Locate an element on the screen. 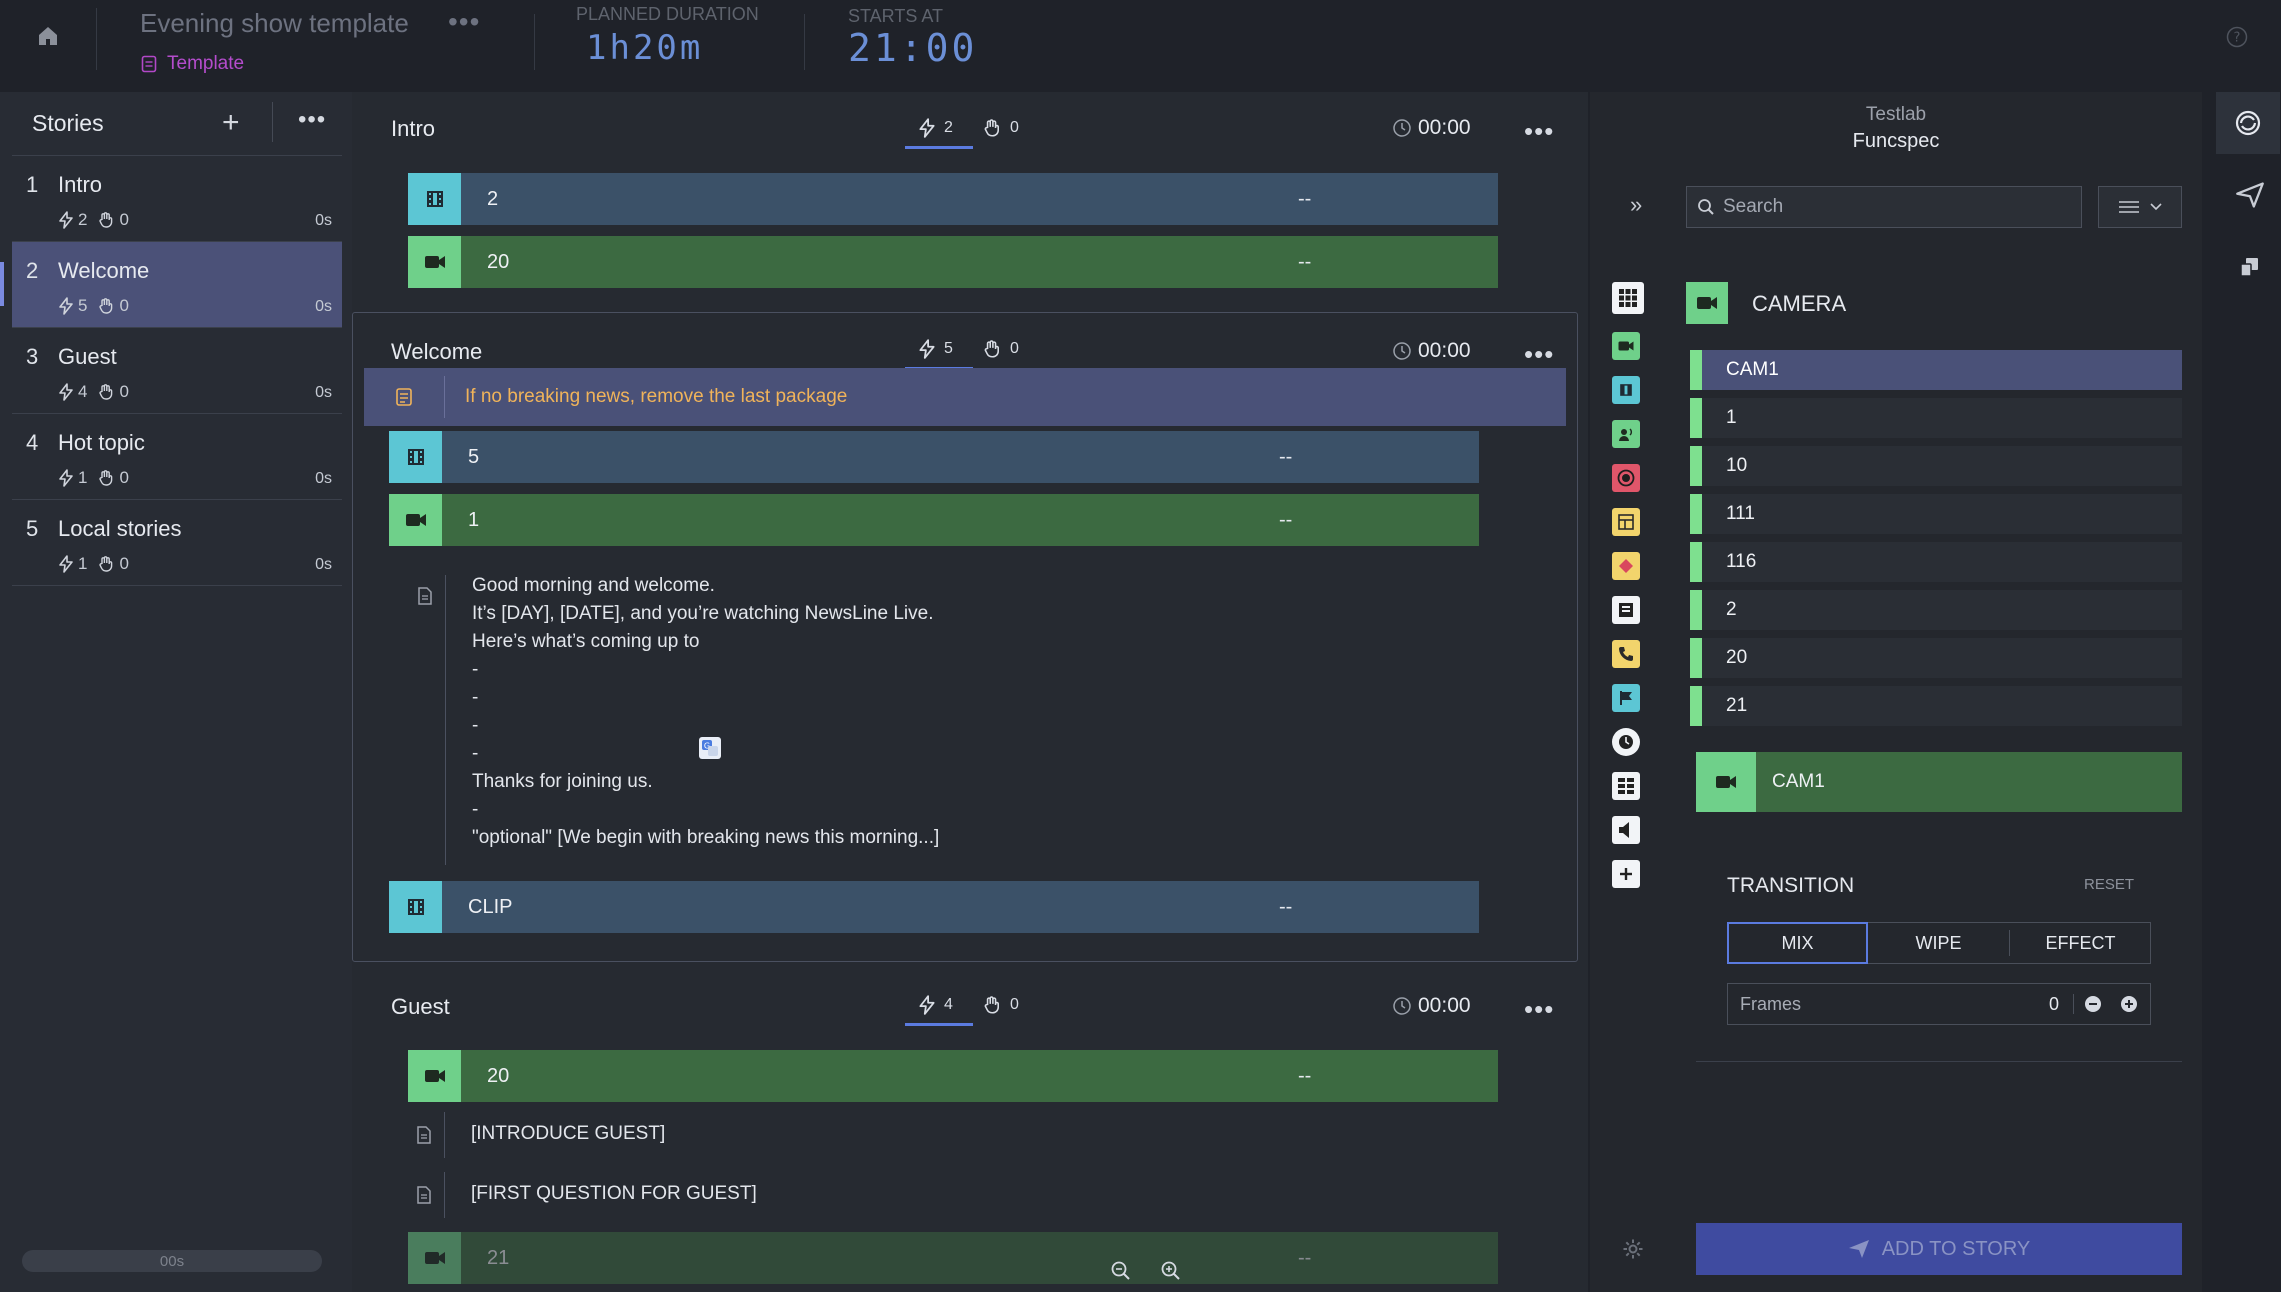 Image resolution: width=2281 pixels, height=1292 pixels. guest-more-icon: ••• is located at coordinates (1539, 1009).